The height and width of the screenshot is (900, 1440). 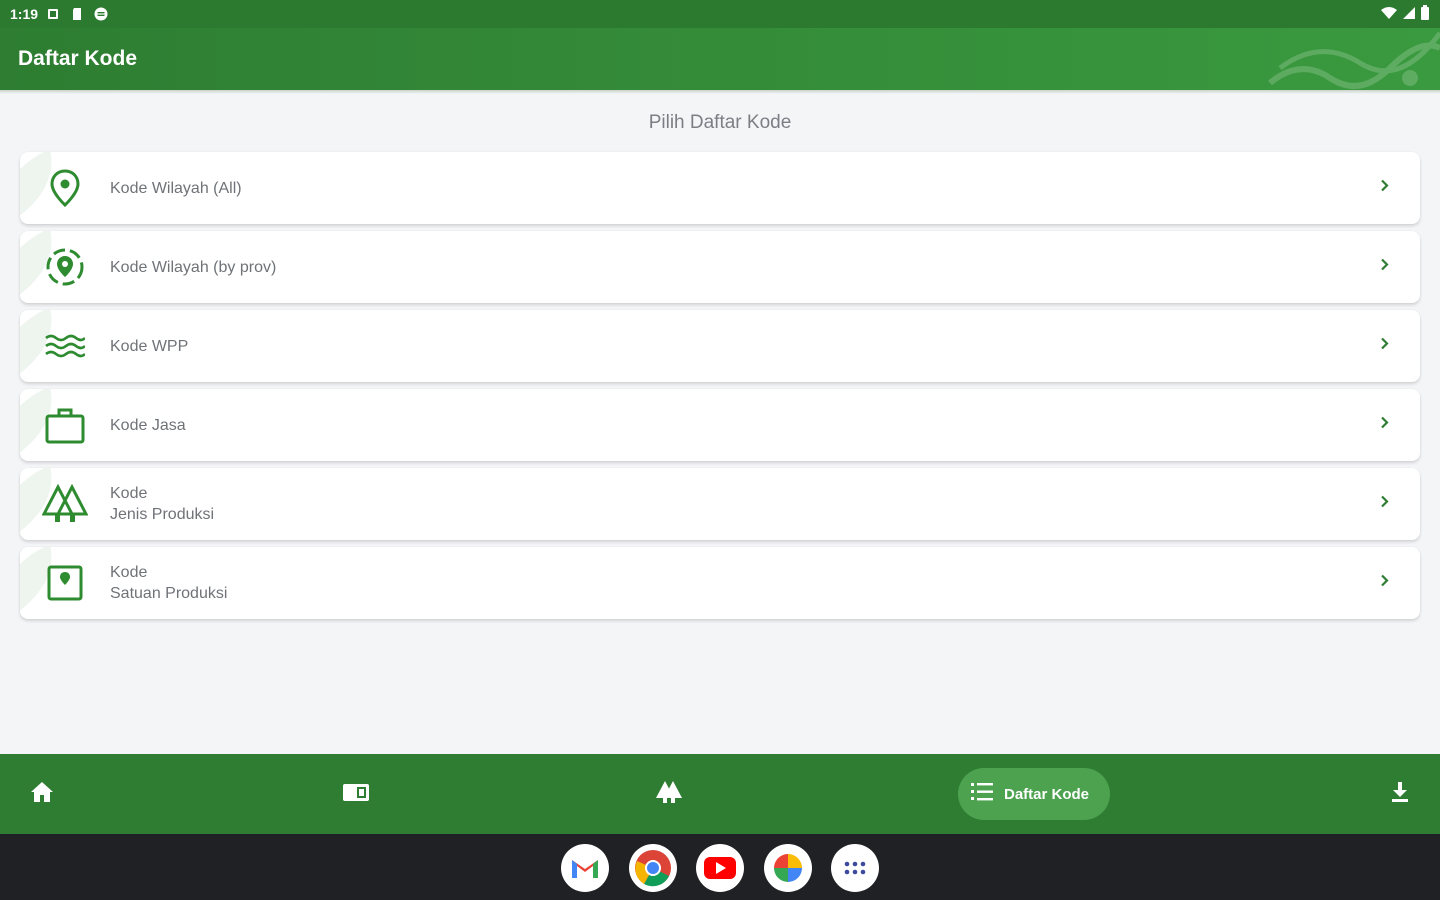 I want to click on signal-icon, so click(x=1409, y=14).